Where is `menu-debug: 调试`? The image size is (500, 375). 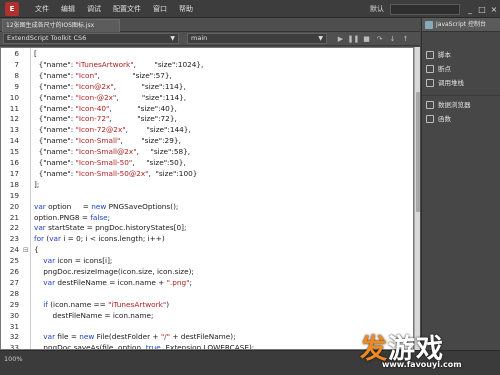 menu-debug: 调试 is located at coordinates (94, 9).